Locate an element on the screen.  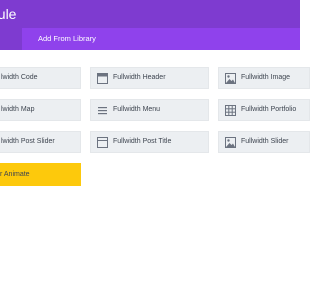
module-fullwidth-header: Fullwidth Header is located at coordinates (149, 78).